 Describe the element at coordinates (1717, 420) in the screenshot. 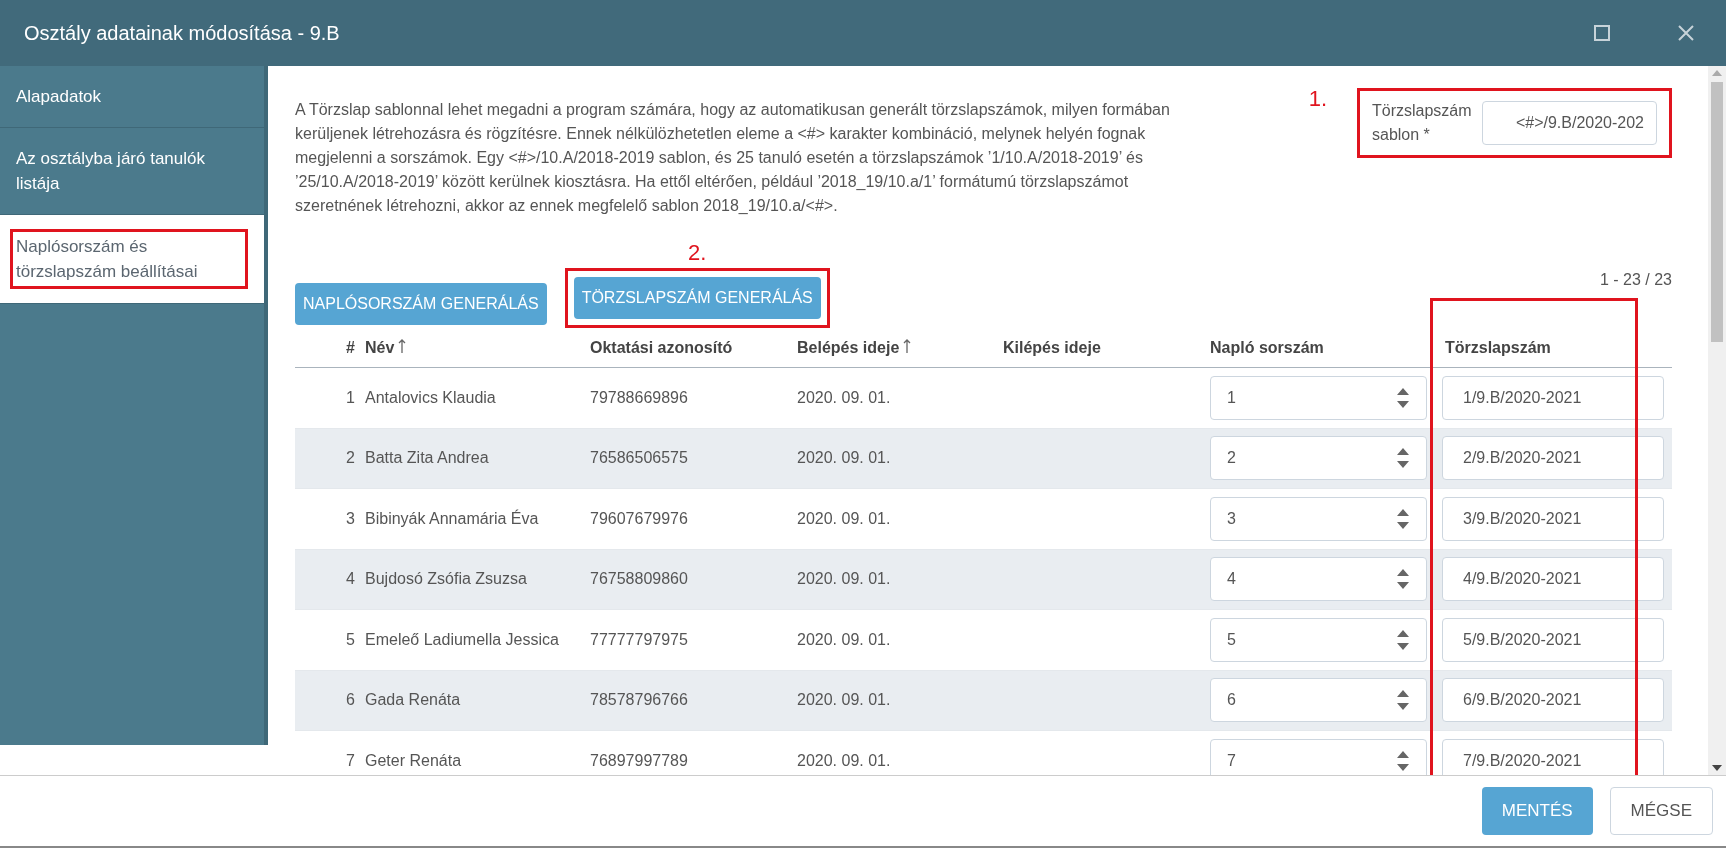

I see `scrollbar` at that location.